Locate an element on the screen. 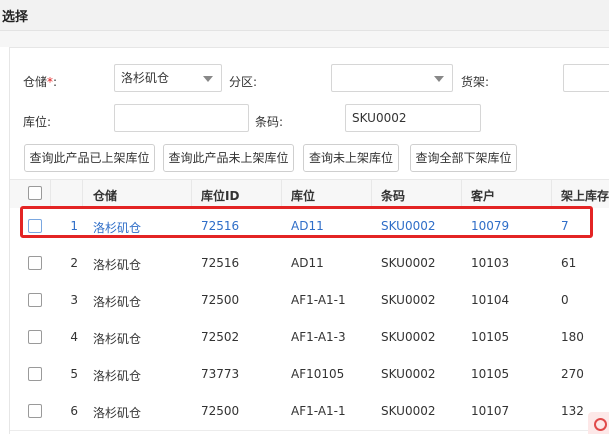 The image size is (609, 434). cell-location: AF10105 is located at coordinates (318, 374).